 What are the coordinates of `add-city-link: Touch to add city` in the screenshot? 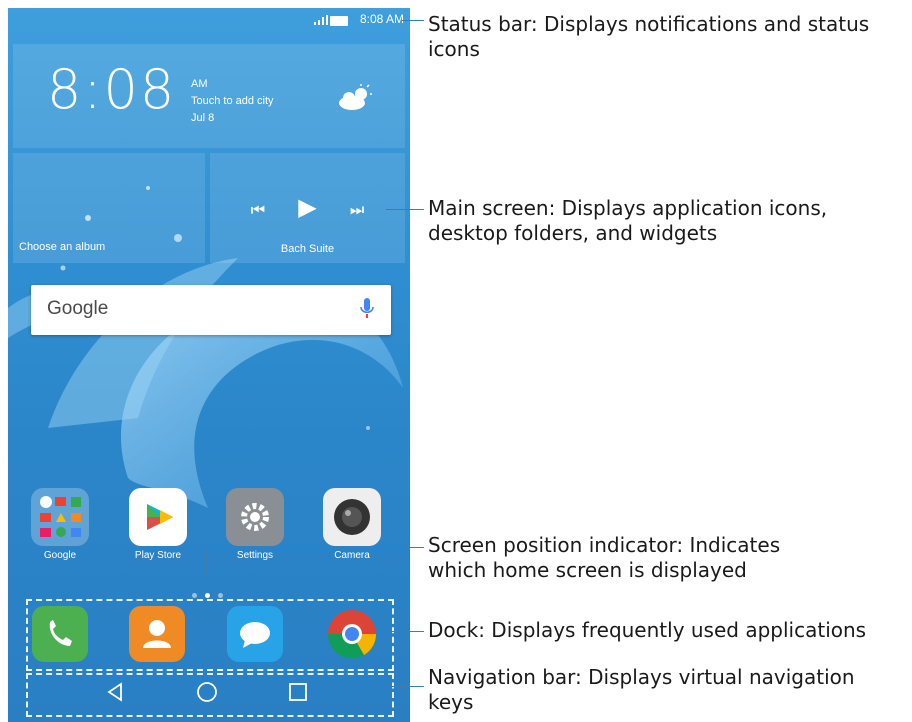 It's located at (232, 101).